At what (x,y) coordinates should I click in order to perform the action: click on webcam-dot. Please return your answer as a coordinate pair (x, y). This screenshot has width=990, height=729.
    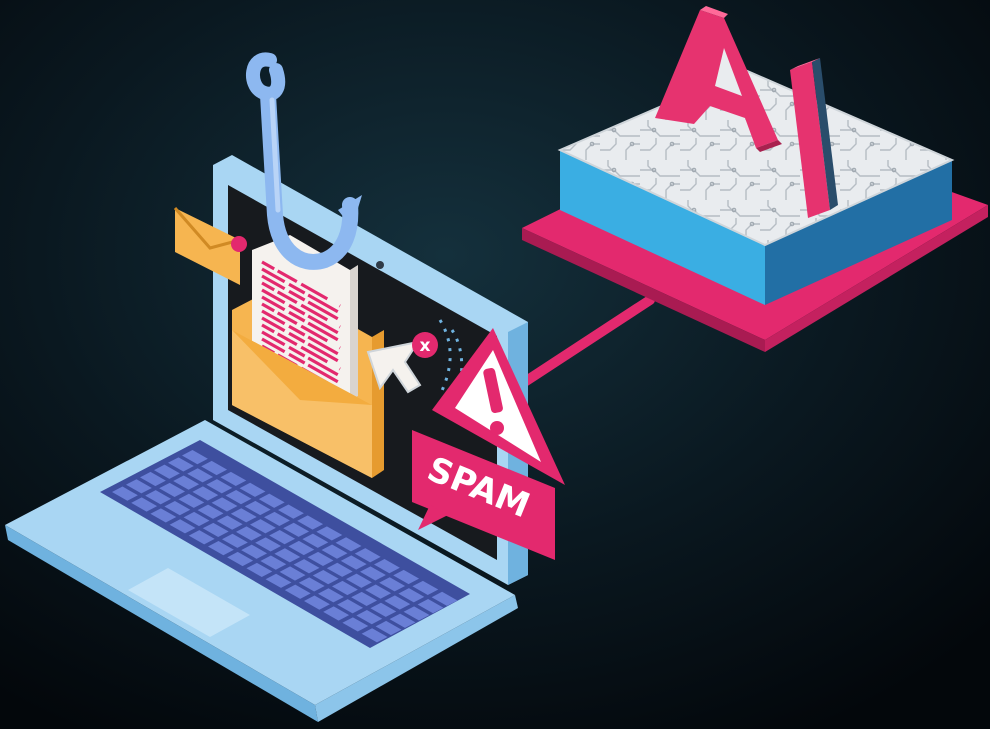
    Looking at the image, I should click on (380, 265).